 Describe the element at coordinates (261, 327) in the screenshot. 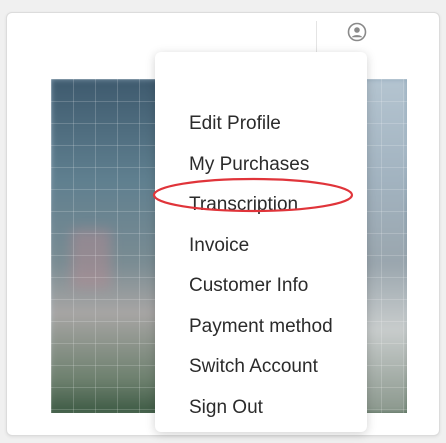

I see `menu-item-payment-method: Payment method` at that location.